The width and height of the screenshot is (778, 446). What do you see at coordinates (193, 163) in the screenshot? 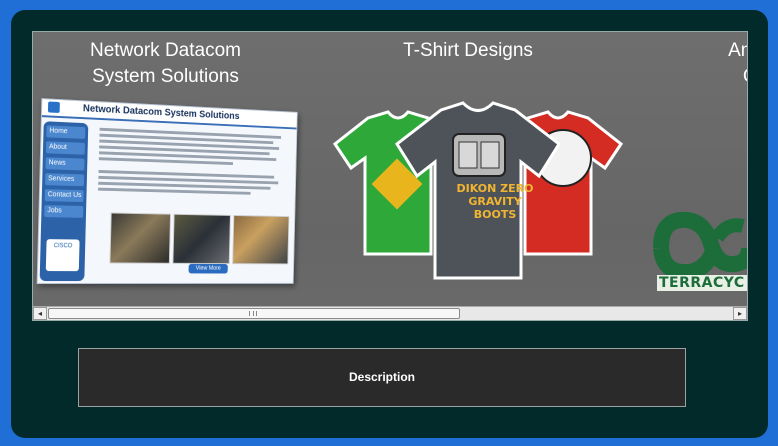
I see `site-body-text` at bounding box center [193, 163].